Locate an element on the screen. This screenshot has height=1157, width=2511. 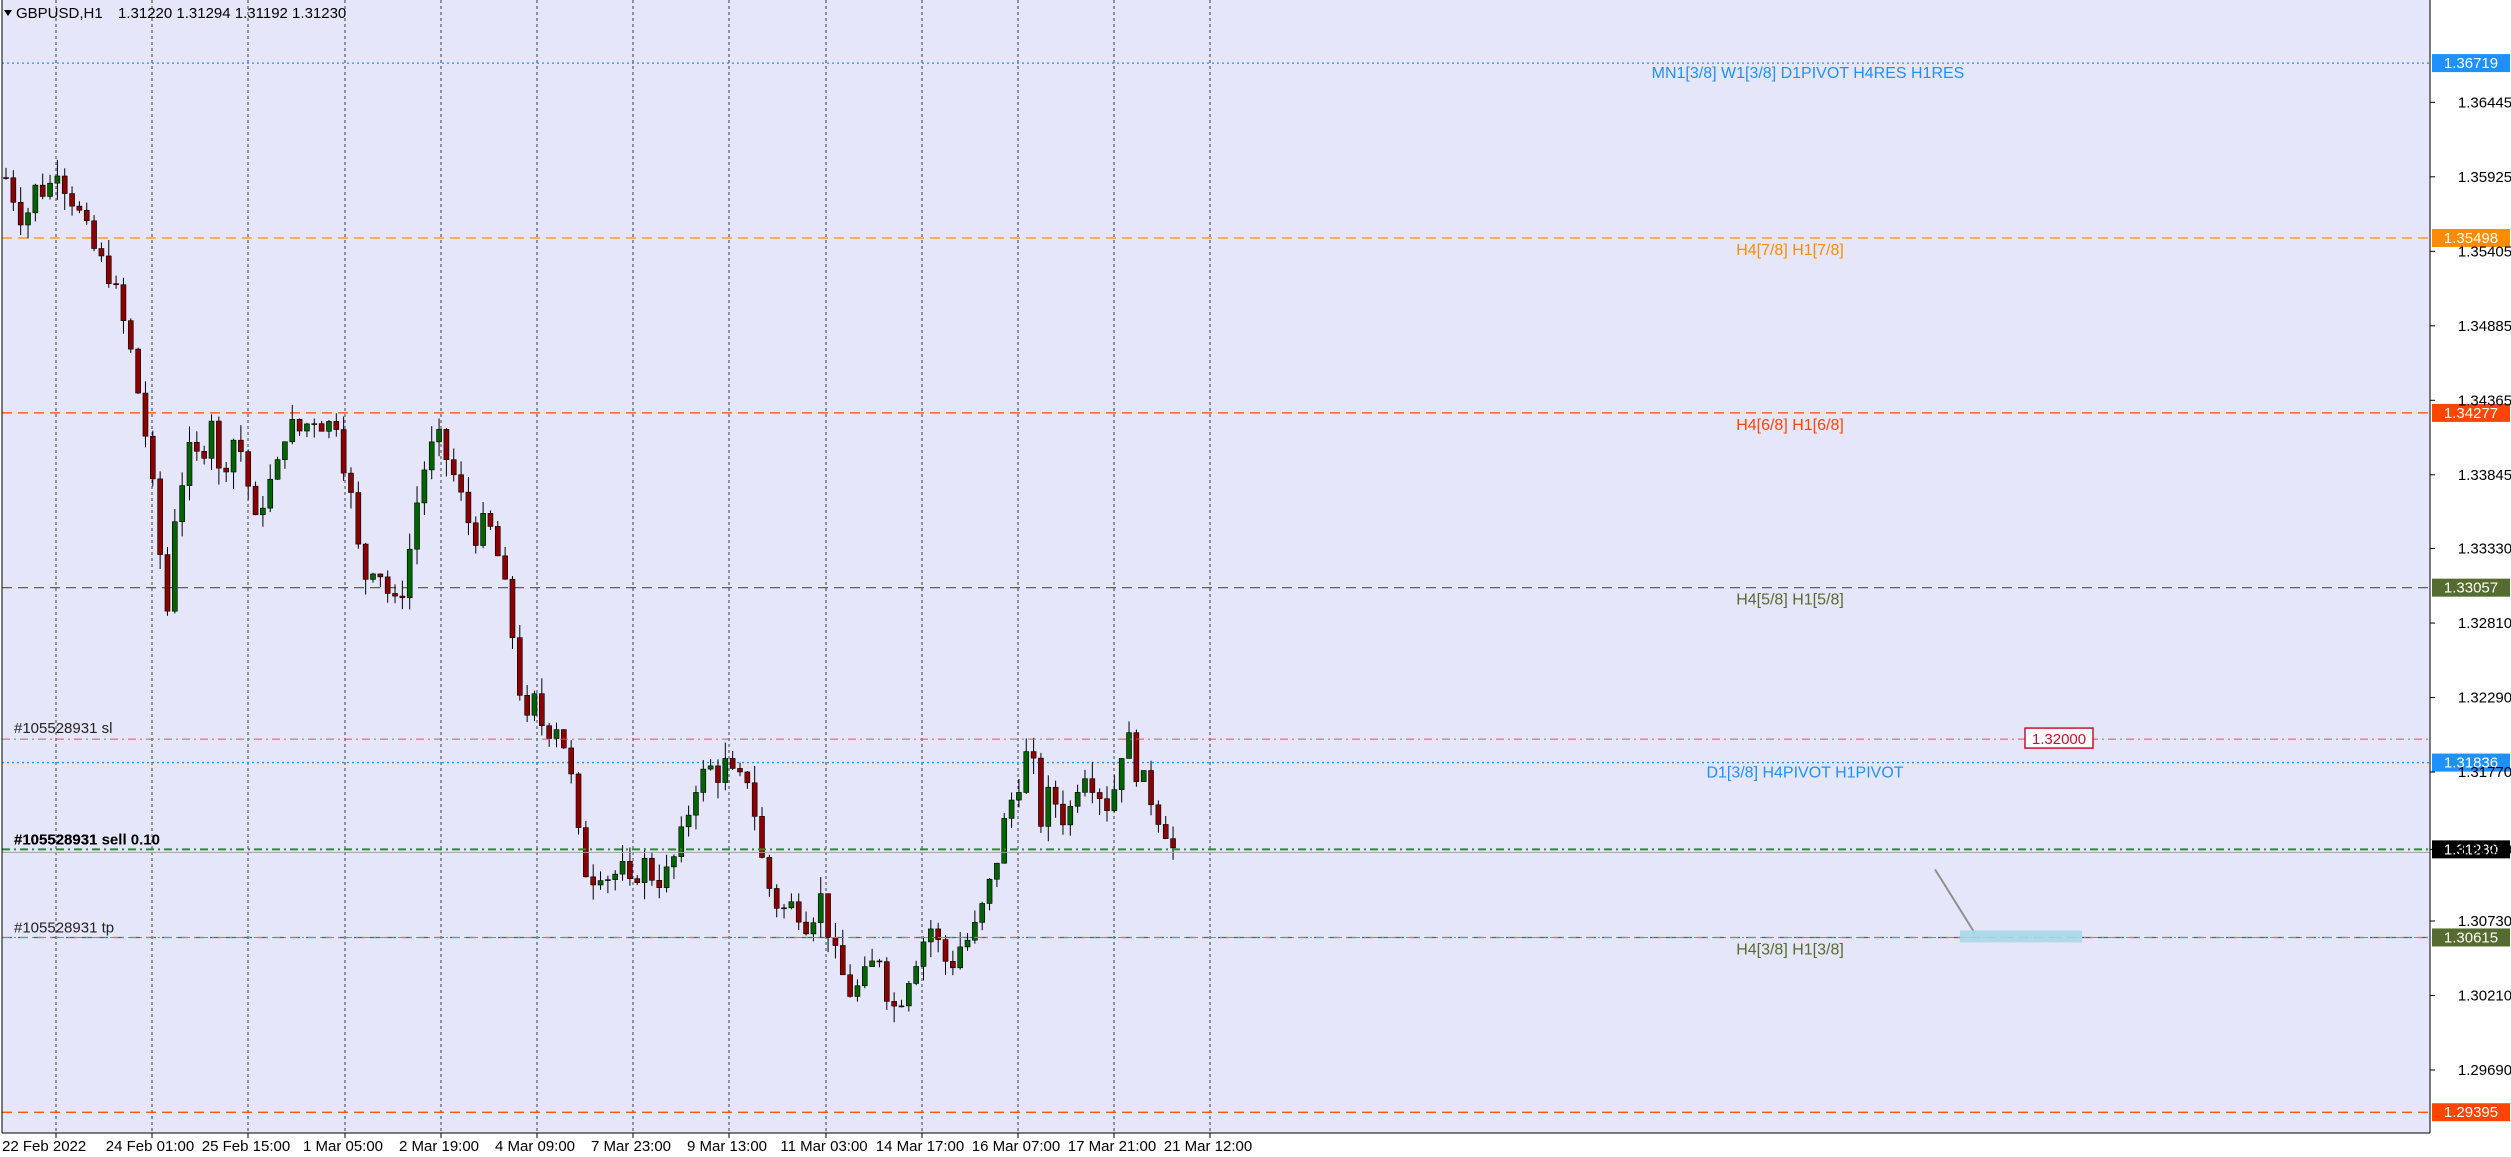
x-tick-label: 14 Mar 17:00 is located at coordinates (920, 1146).